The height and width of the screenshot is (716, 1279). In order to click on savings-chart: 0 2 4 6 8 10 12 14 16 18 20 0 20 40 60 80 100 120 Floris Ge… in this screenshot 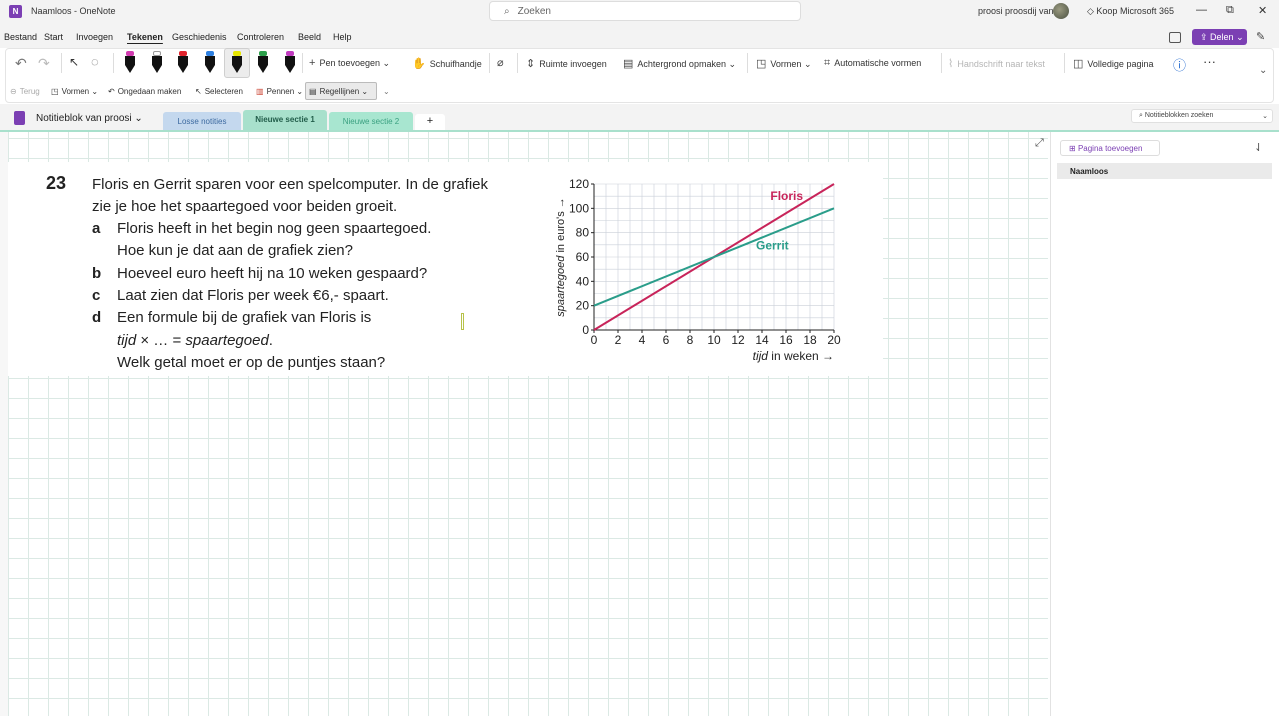, I will do `click(698, 270)`.